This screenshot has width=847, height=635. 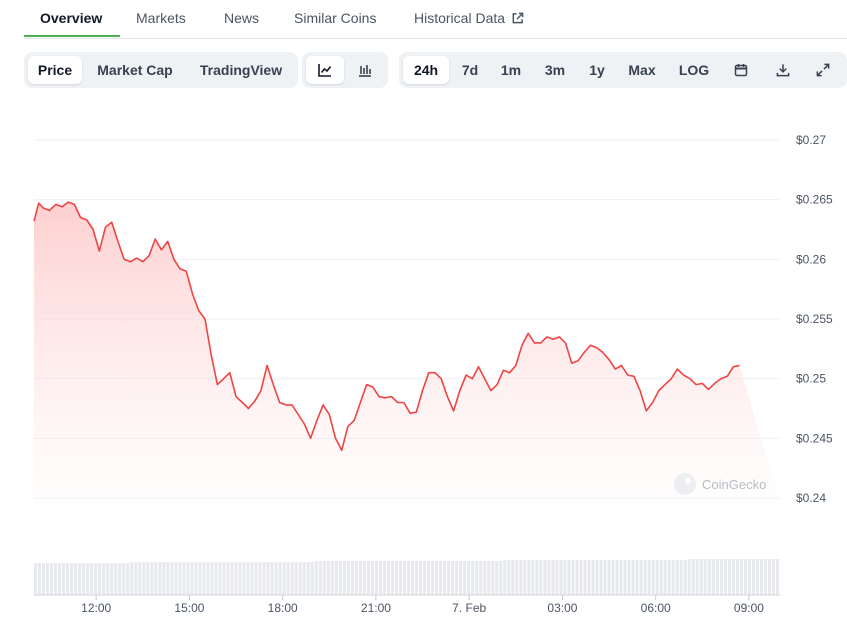 I want to click on x-tick-label: 21:00, so click(x=376, y=608).